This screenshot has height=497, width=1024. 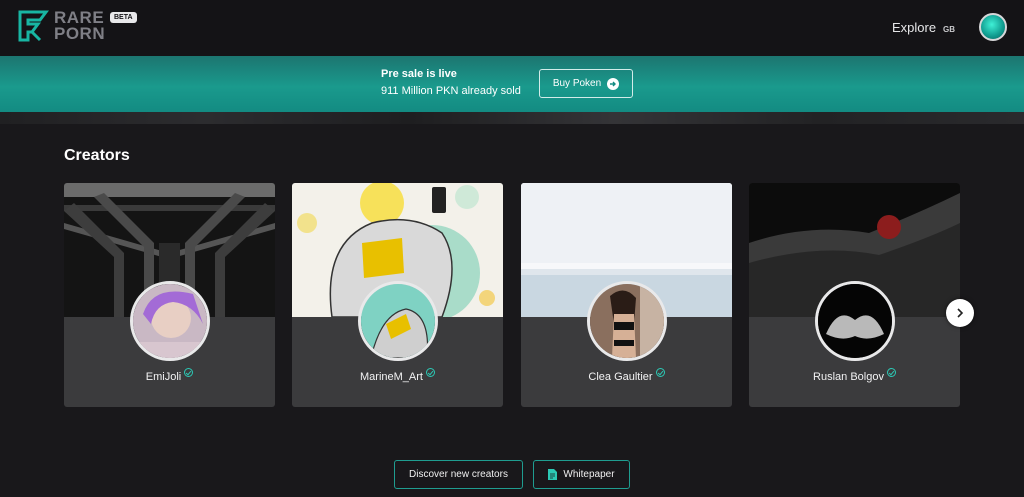 I want to click on presale-banner, so click(x=512, y=84).